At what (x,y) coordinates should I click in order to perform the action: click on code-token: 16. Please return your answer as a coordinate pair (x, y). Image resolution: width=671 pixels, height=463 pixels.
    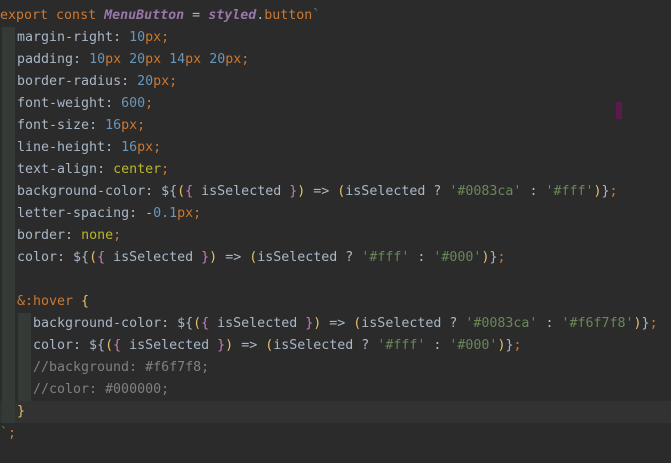
    Looking at the image, I should click on (129, 147).